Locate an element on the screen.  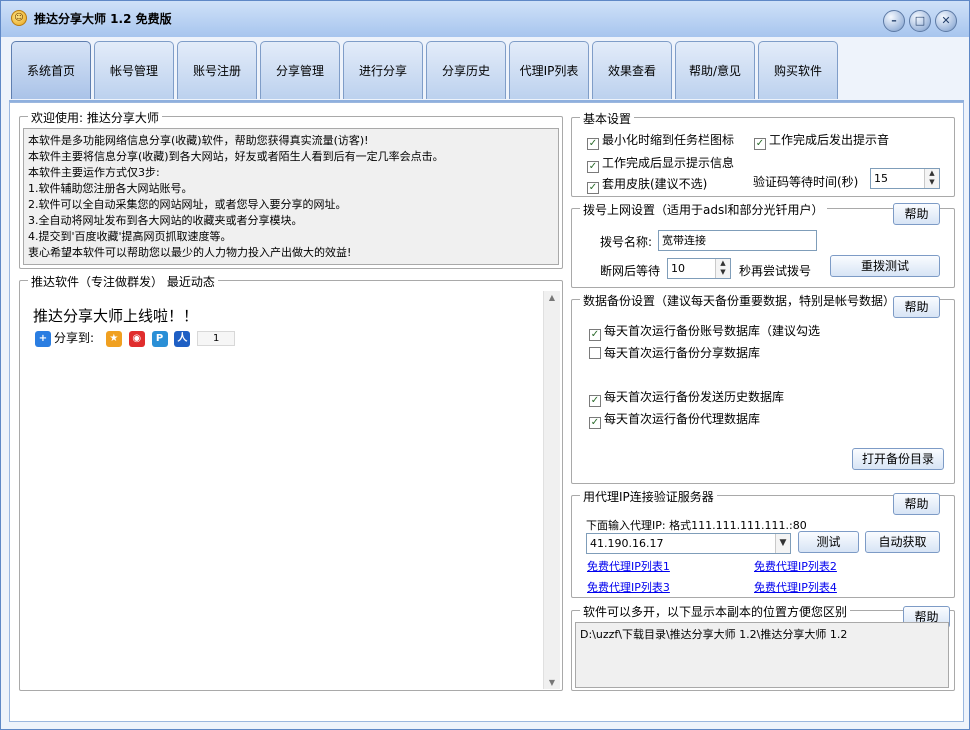
proxy-title: 用代理IP连接验证服务器 is located at coordinates (648, 496).